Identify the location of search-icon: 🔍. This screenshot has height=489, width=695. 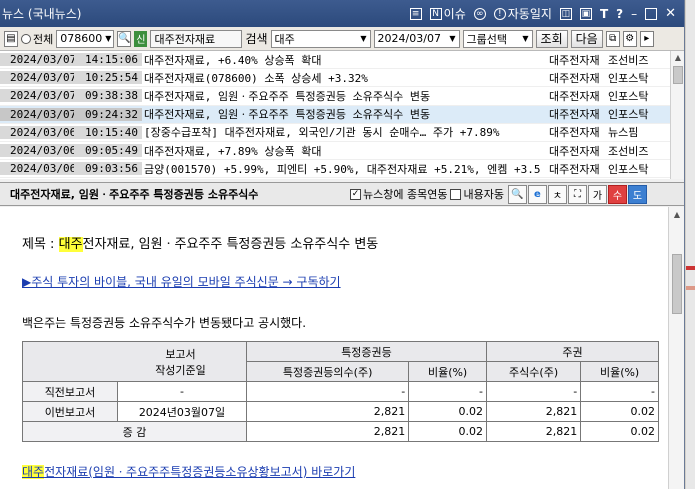
(124, 38).